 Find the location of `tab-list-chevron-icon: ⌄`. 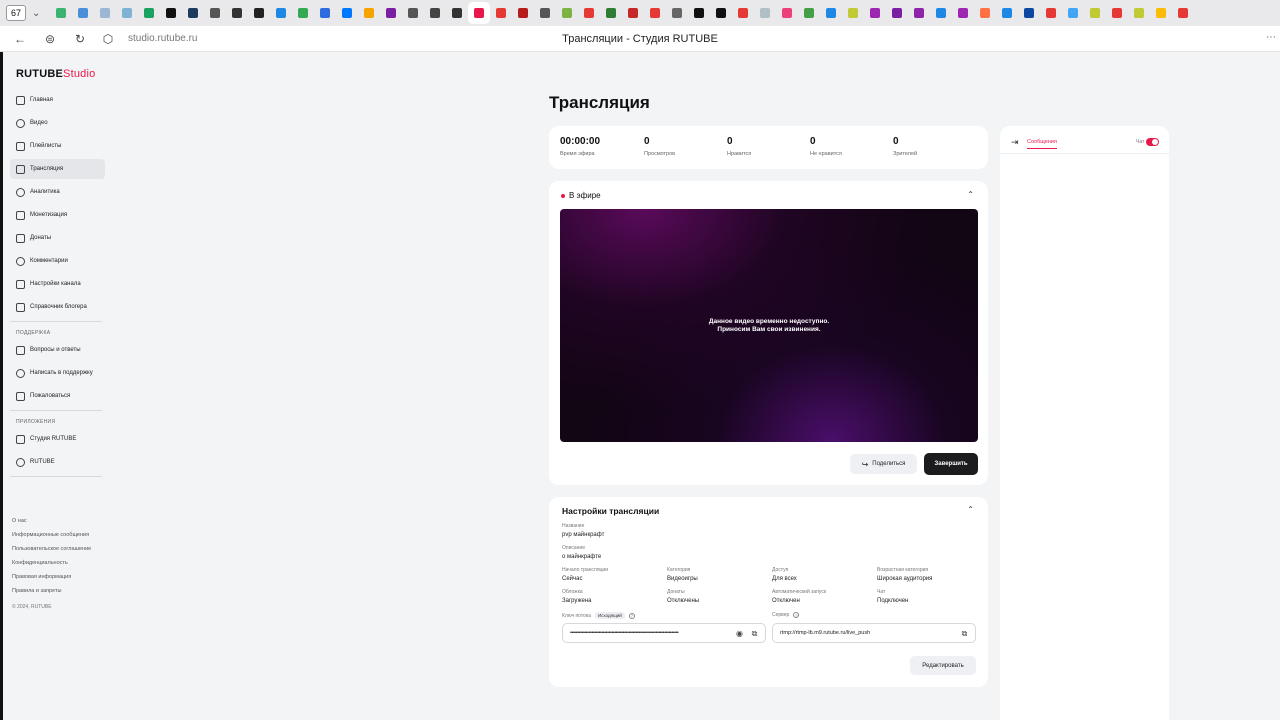

tab-list-chevron-icon: ⌄ is located at coordinates (36, 13).